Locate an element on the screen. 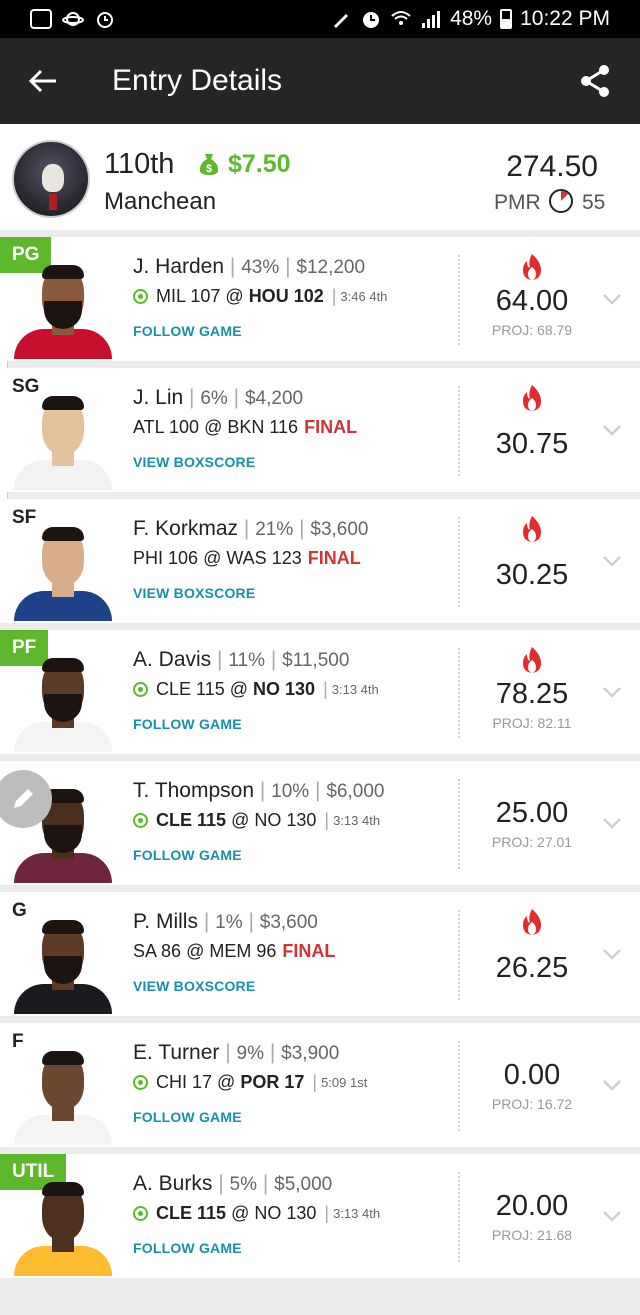  player-name: P. Mills is located at coordinates (165, 921).